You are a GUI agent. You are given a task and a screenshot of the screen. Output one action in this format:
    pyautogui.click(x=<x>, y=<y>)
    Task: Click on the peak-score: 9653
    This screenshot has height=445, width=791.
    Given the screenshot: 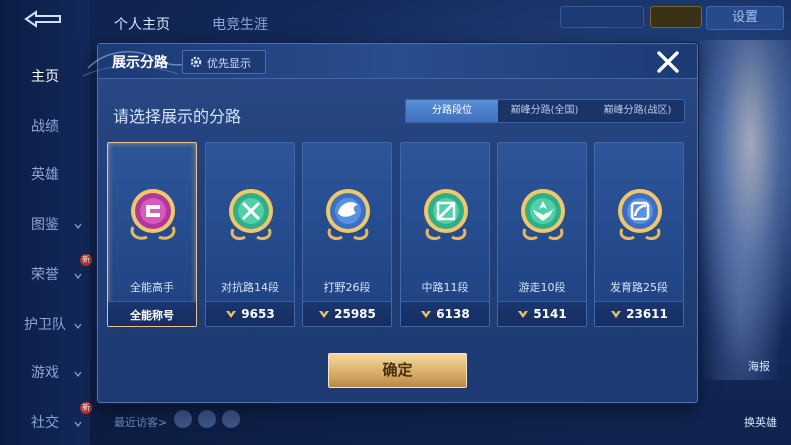 What is the action you would take?
    pyautogui.click(x=250, y=314)
    